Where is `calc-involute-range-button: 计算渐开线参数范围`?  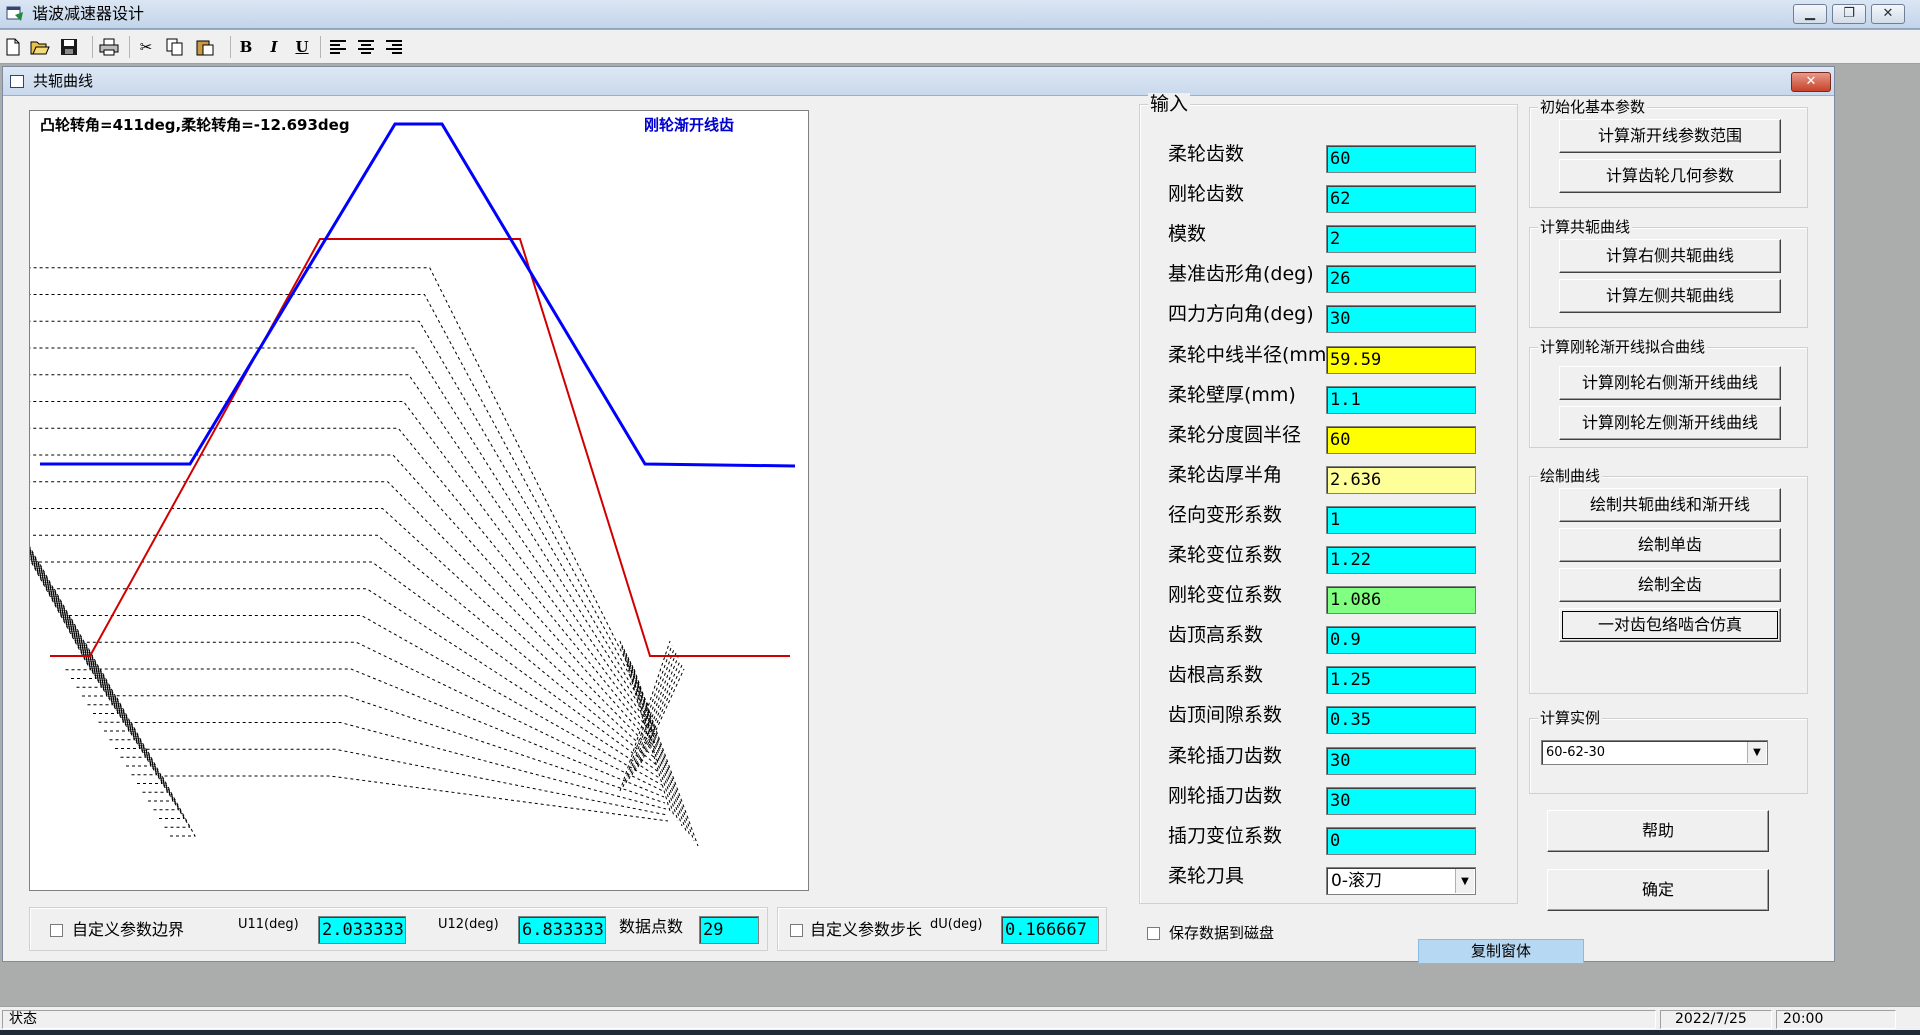 calc-involute-range-button: 计算渐开线参数范围 is located at coordinates (1670, 136).